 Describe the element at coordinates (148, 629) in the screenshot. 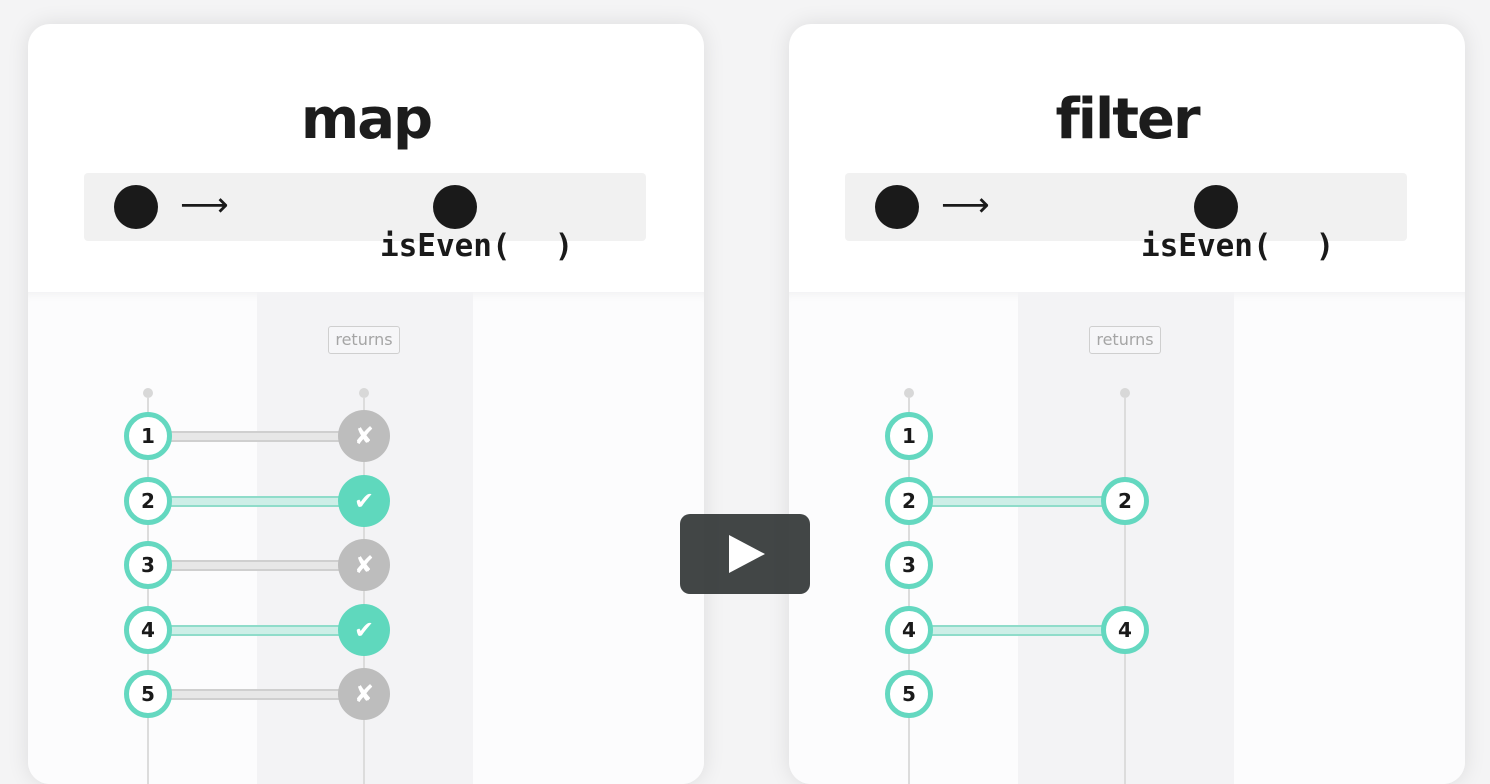

I see `map-input-node: 4` at that location.